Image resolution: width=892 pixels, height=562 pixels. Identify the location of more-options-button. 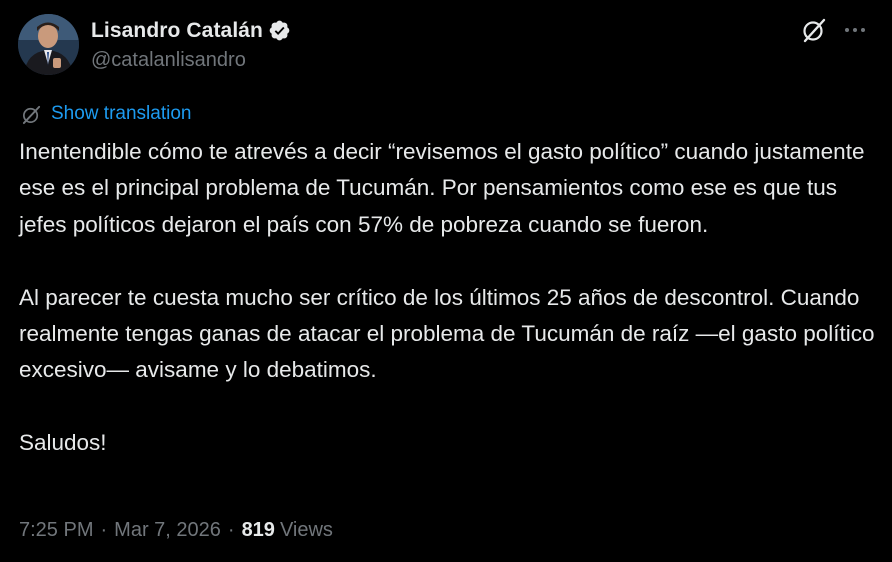
(855, 30).